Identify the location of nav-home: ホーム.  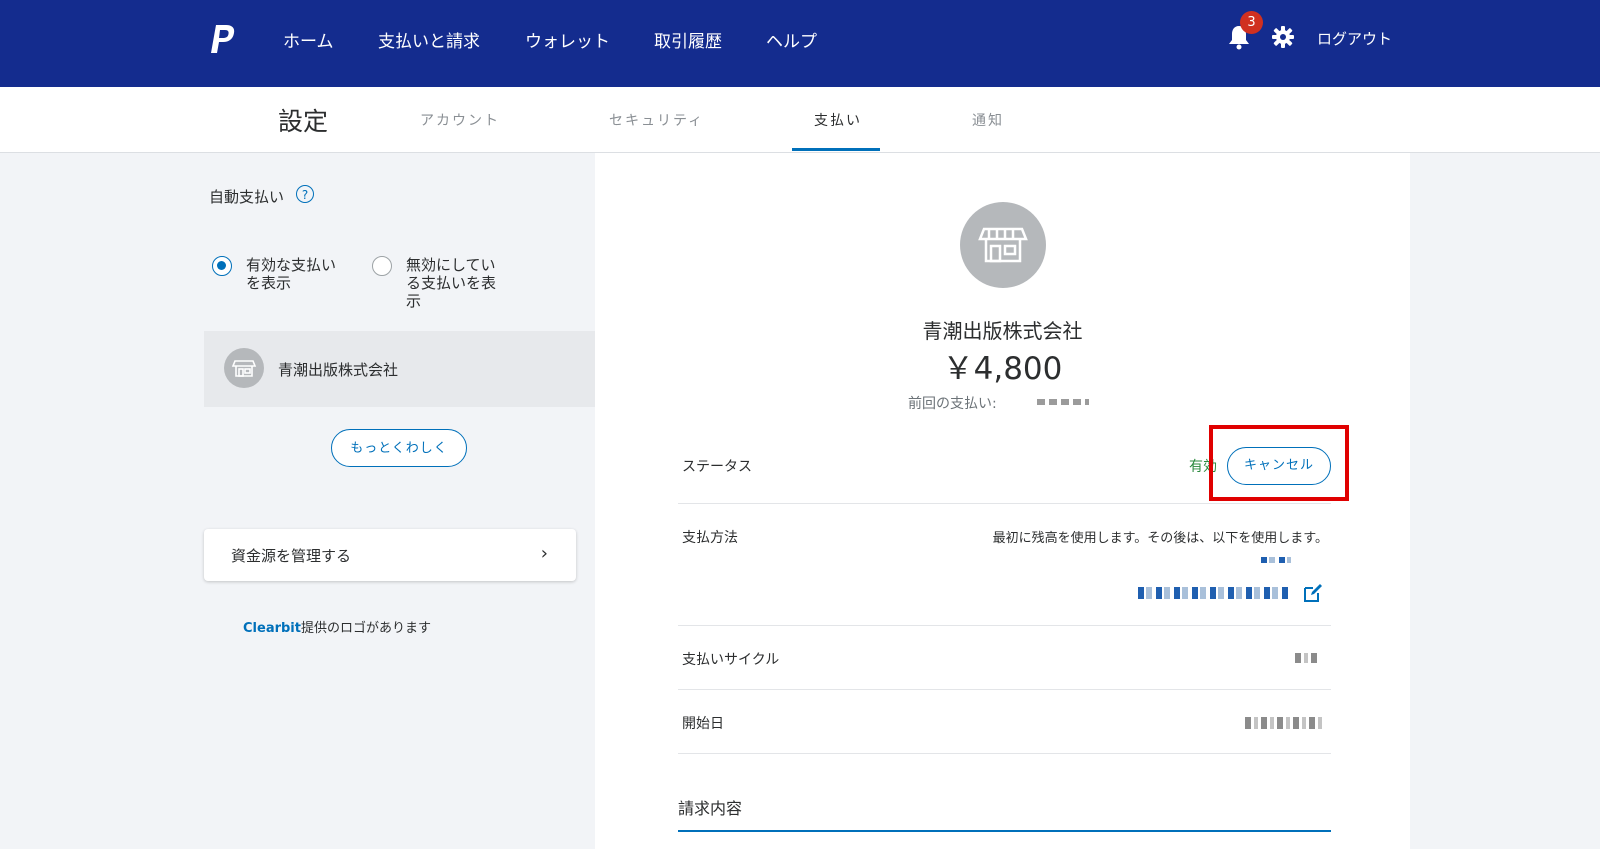
(308, 39).